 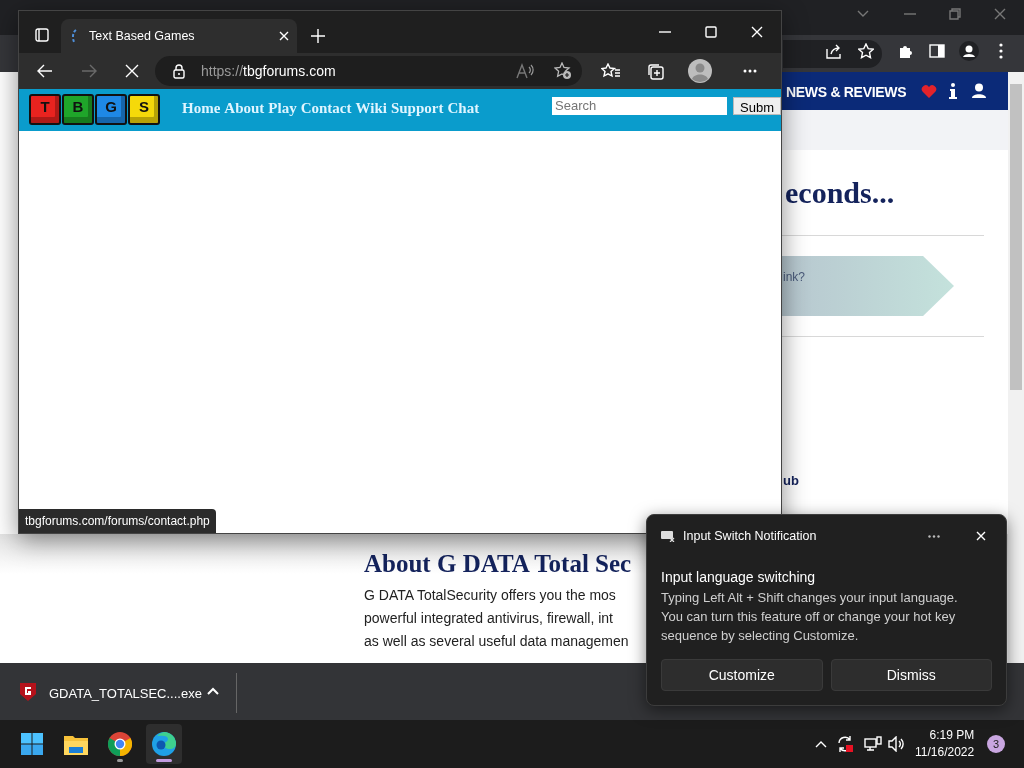 What do you see at coordinates (179, 71) in the screenshot?
I see `lock-icon` at bounding box center [179, 71].